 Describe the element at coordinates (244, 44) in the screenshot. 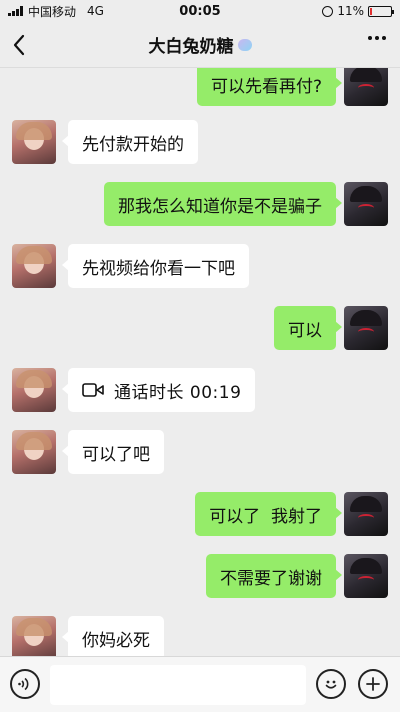

I see `title-badge-icon` at that location.